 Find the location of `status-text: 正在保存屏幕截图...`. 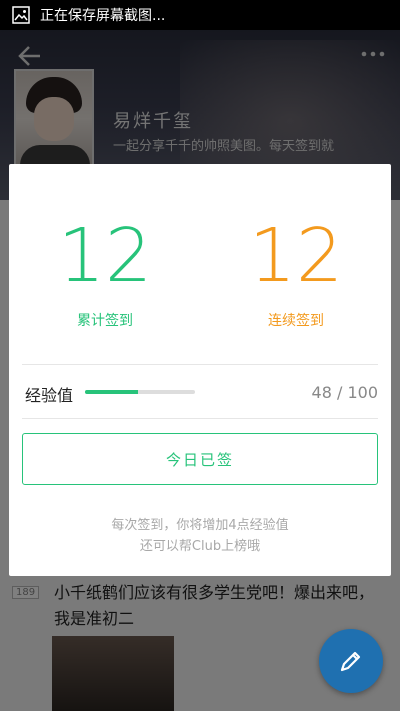

status-text: 正在保存屏幕截图... is located at coordinates (103, 16).